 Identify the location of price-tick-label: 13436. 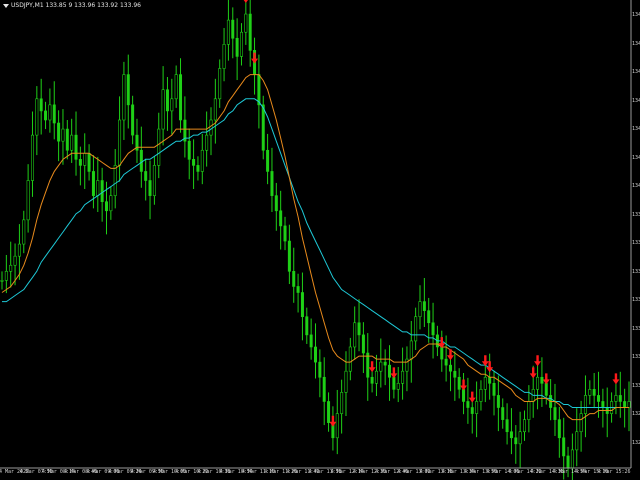
(636, 129).